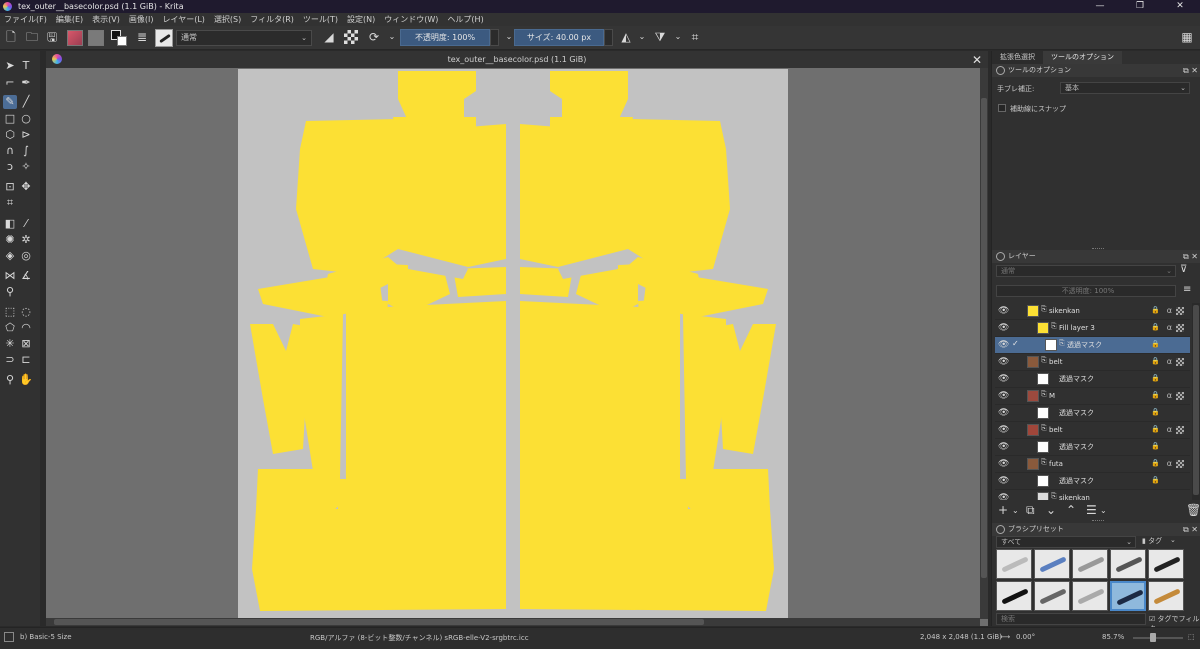  I want to click on save-icon: 🖫, so click(52, 37).